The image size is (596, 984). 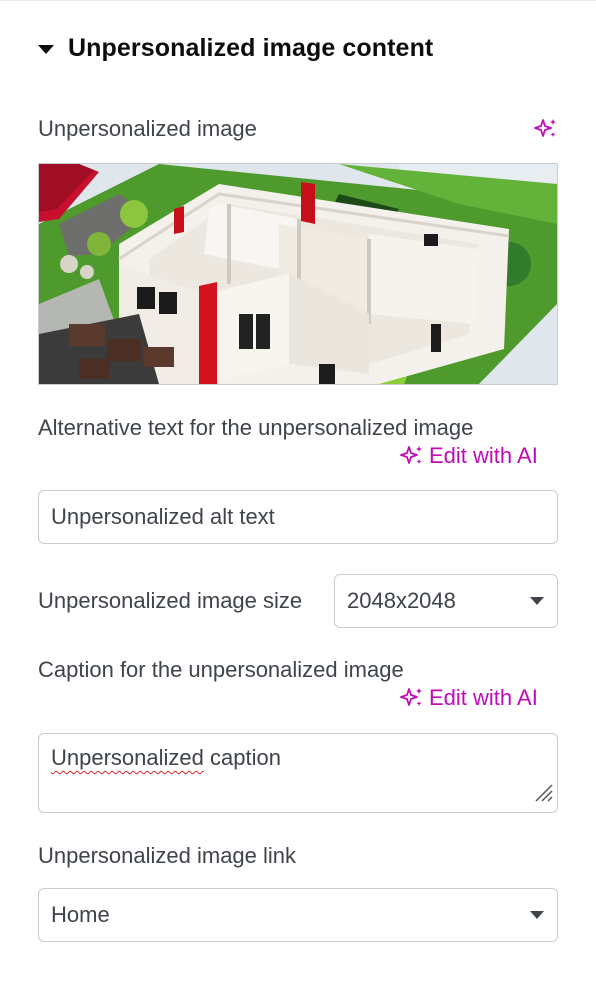 I want to click on section-header-toggle: Unpersonalized image content, so click(x=235, y=48).